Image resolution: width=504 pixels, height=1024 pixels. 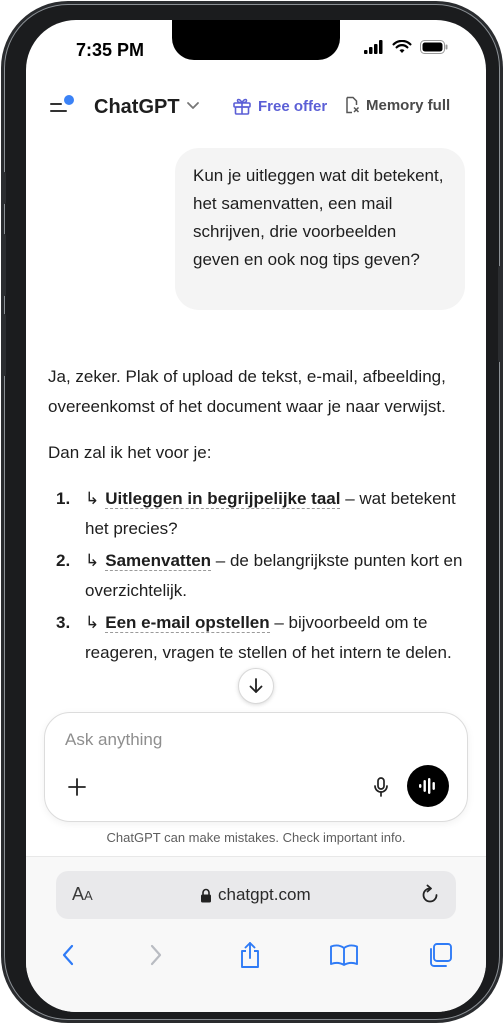 I want to click on battery-icon, so click(x=434, y=47).